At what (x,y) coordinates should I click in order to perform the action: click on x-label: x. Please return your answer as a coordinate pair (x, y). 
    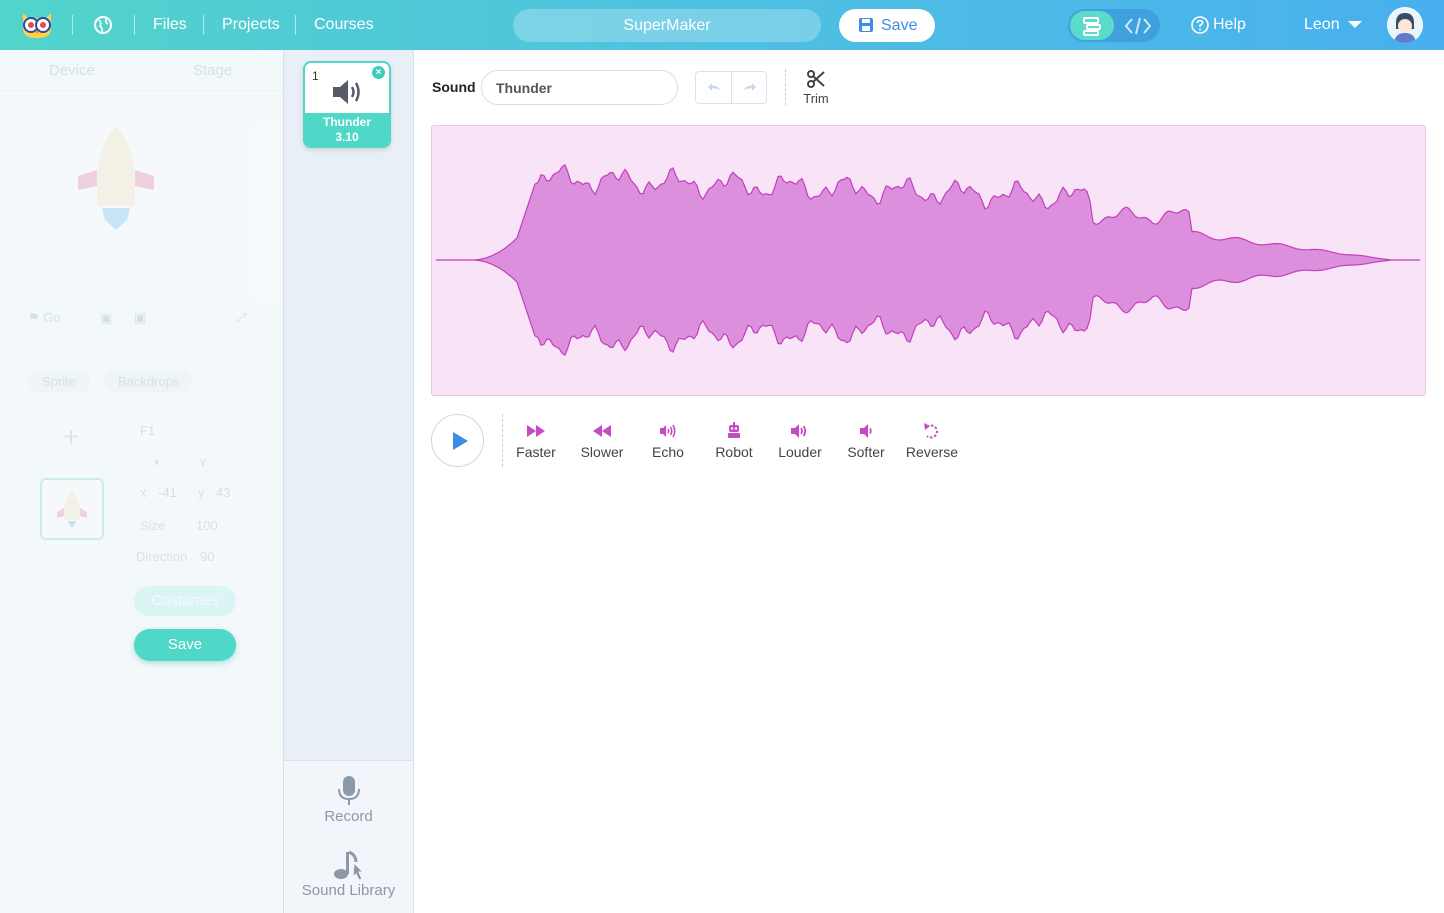
    Looking at the image, I should click on (143, 492).